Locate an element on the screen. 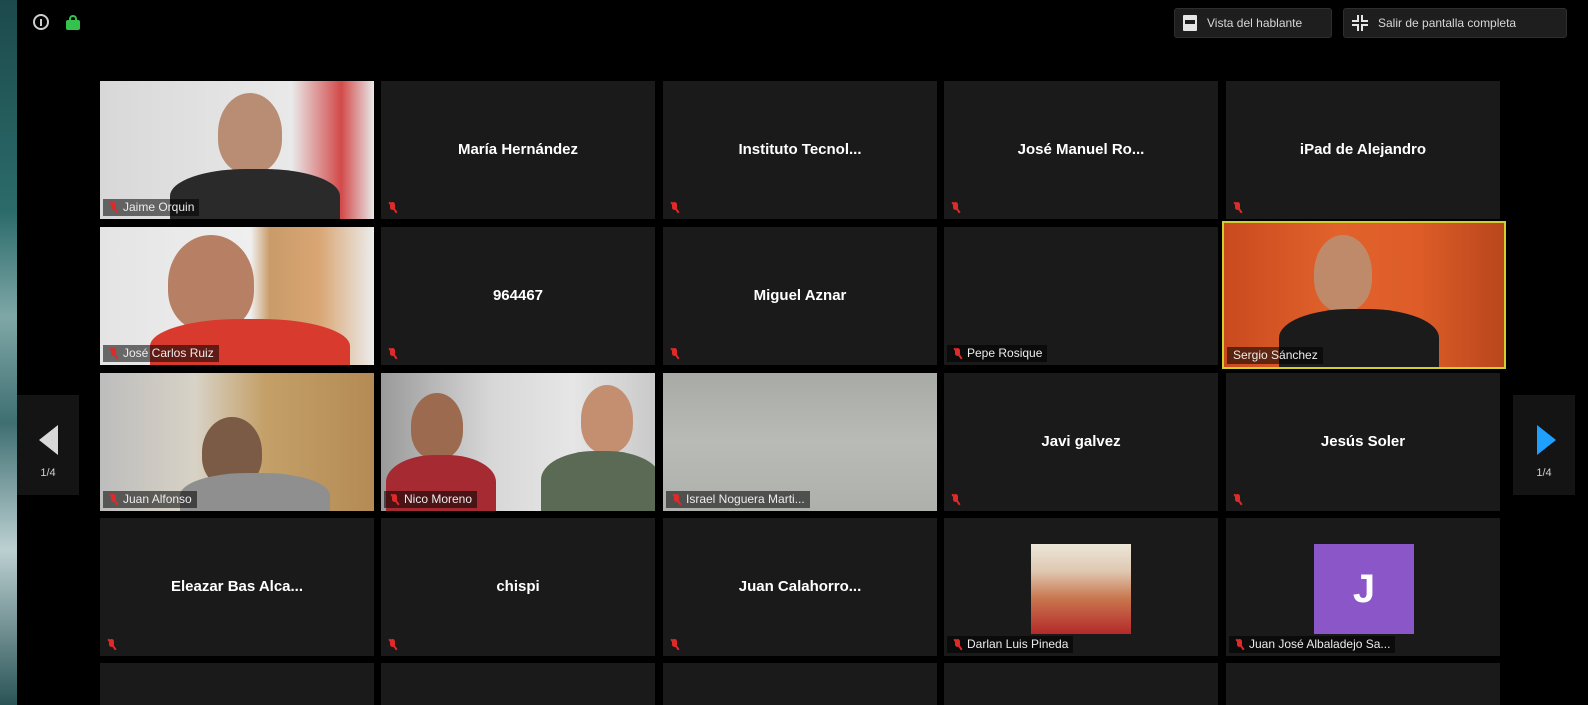 The height and width of the screenshot is (705, 1588). arrow-right-icon is located at coordinates (1546, 440).